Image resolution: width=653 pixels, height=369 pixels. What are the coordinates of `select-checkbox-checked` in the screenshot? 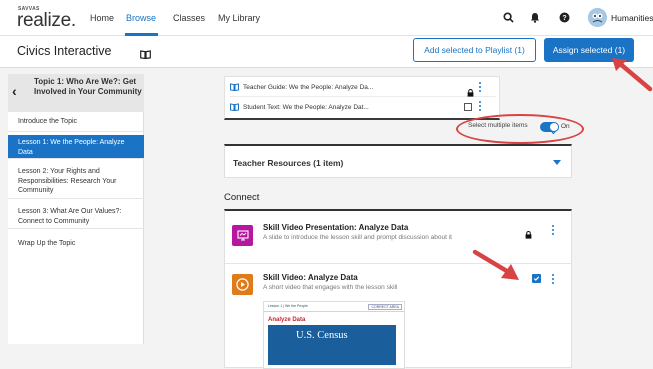 It's located at (536, 278).